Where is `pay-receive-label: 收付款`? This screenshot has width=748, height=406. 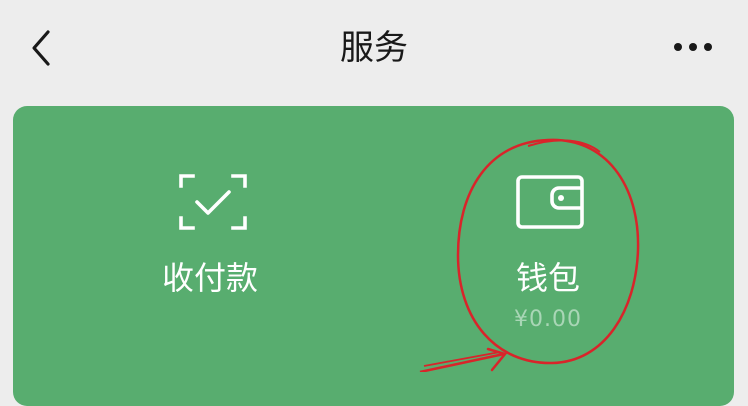 pay-receive-label: 收付款 is located at coordinates (209, 278).